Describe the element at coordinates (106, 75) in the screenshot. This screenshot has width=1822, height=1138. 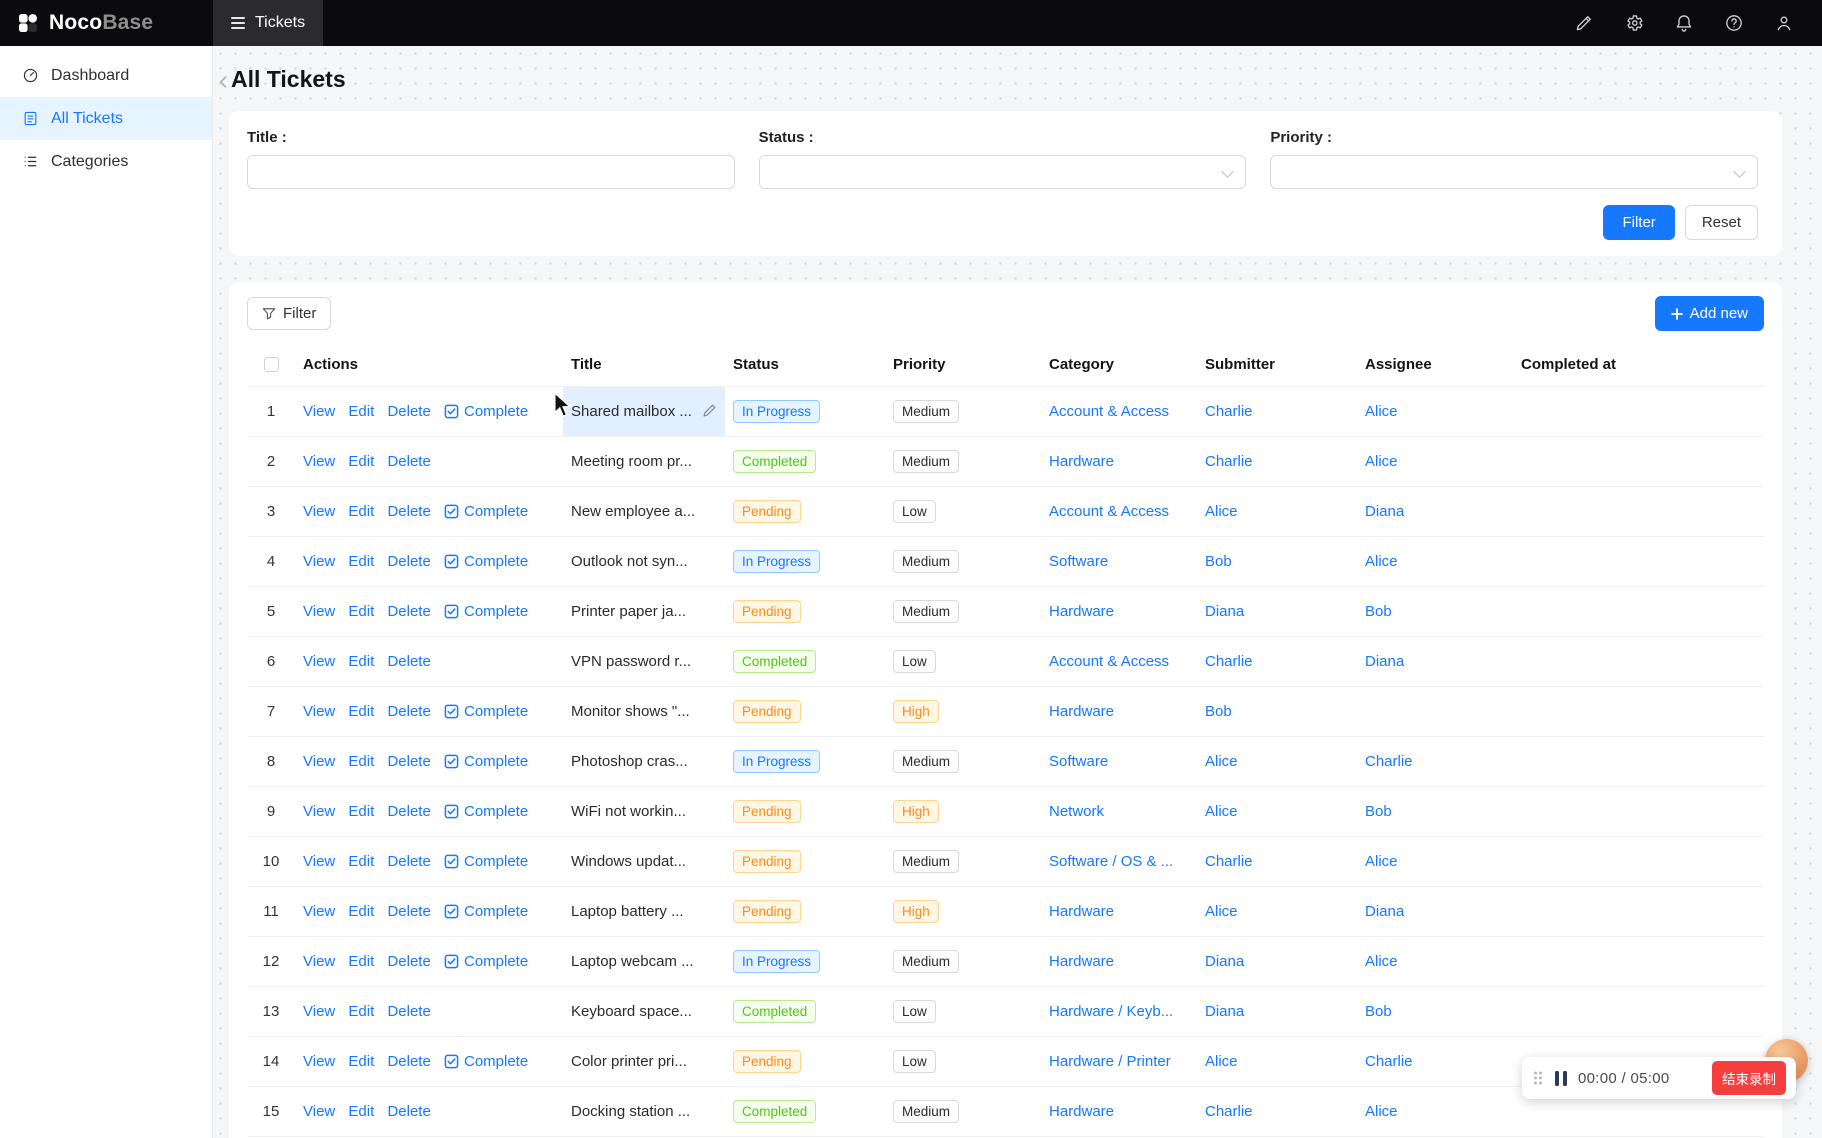
I see `sidebar-item-dashboard: Dashboard` at that location.